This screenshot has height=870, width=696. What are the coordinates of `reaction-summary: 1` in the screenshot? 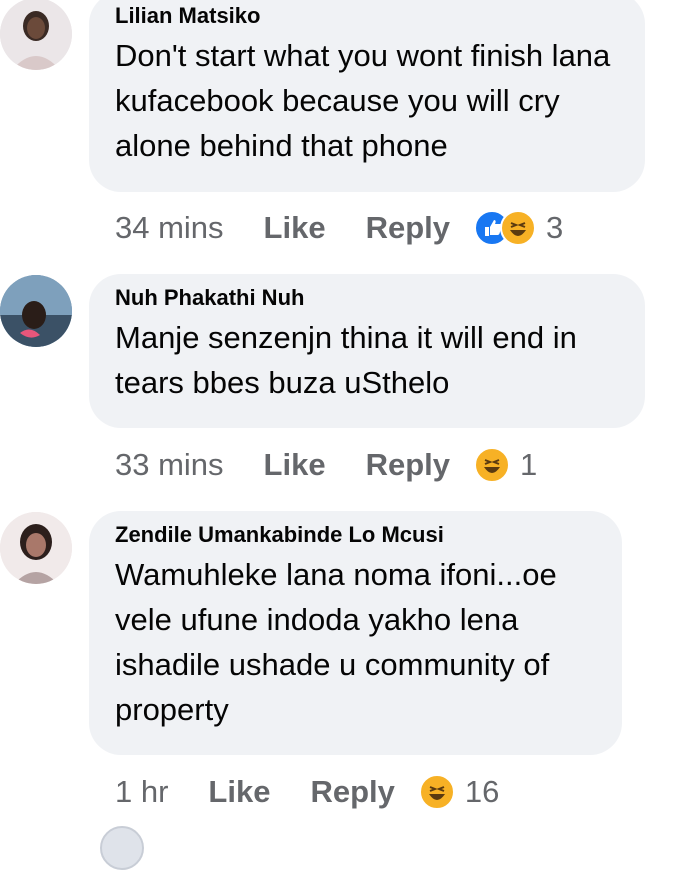 It's located at (505, 465).